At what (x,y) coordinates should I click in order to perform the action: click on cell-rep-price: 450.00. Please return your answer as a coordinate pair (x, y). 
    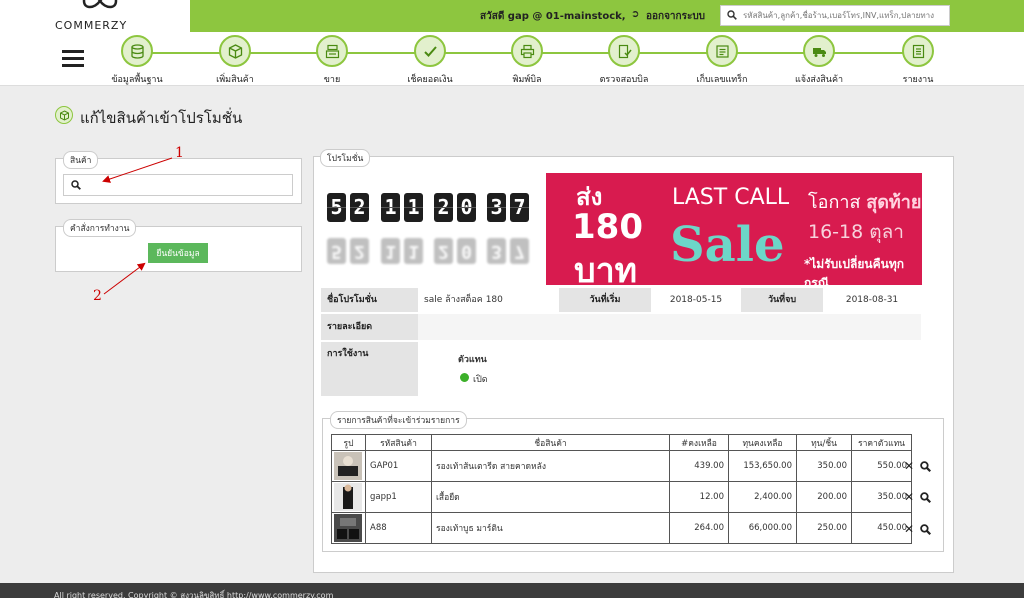
    Looking at the image, I should click on (881, 528).